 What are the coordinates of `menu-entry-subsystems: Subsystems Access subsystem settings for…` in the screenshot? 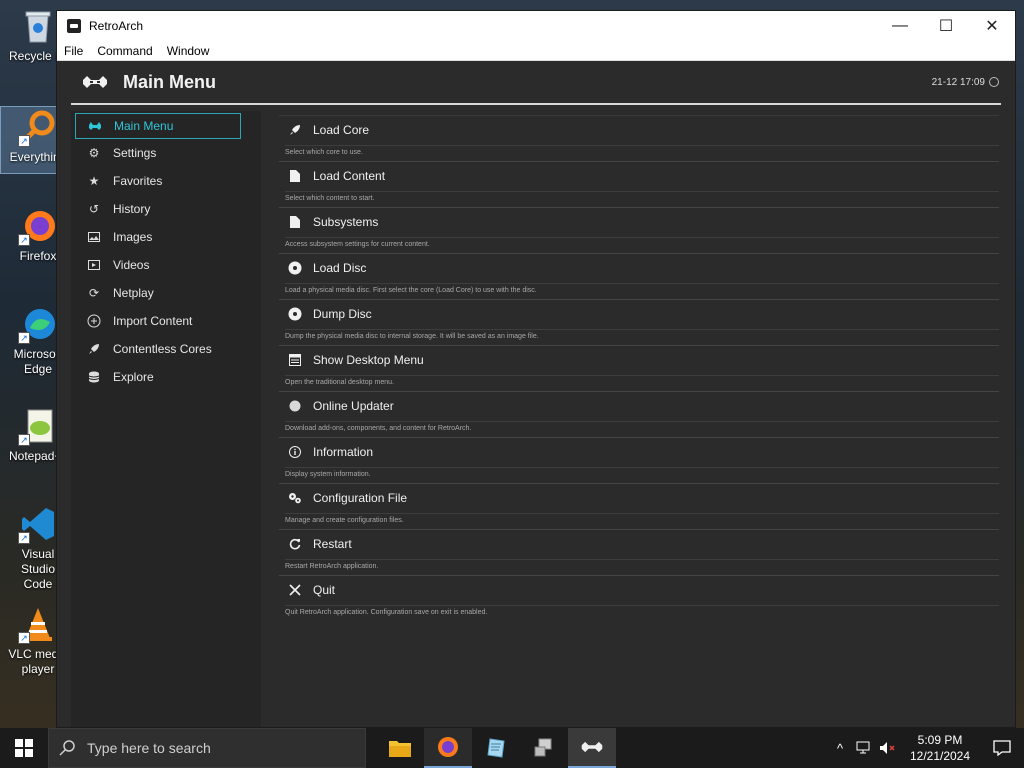 It's located at (639, 230).